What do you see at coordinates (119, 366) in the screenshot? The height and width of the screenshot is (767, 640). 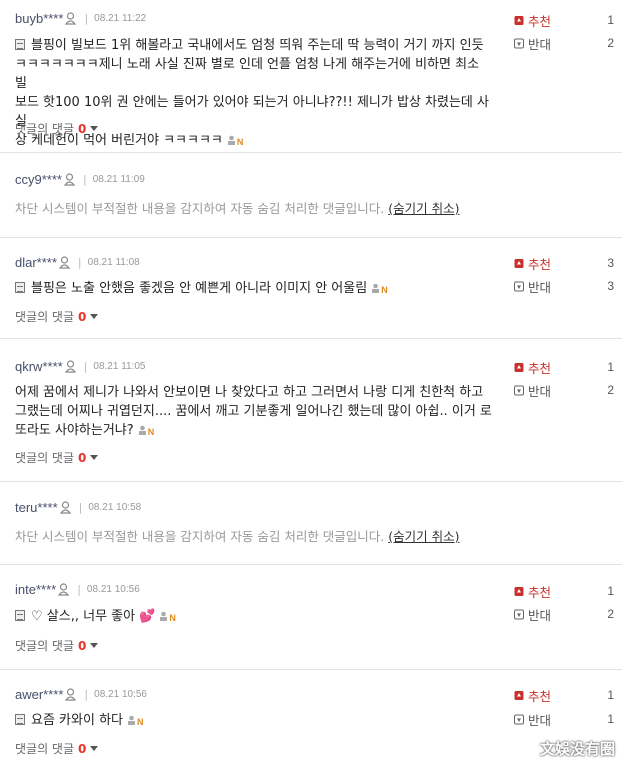 I see `timestamp: 08.21 11:05` at bounding box center [119, 366].